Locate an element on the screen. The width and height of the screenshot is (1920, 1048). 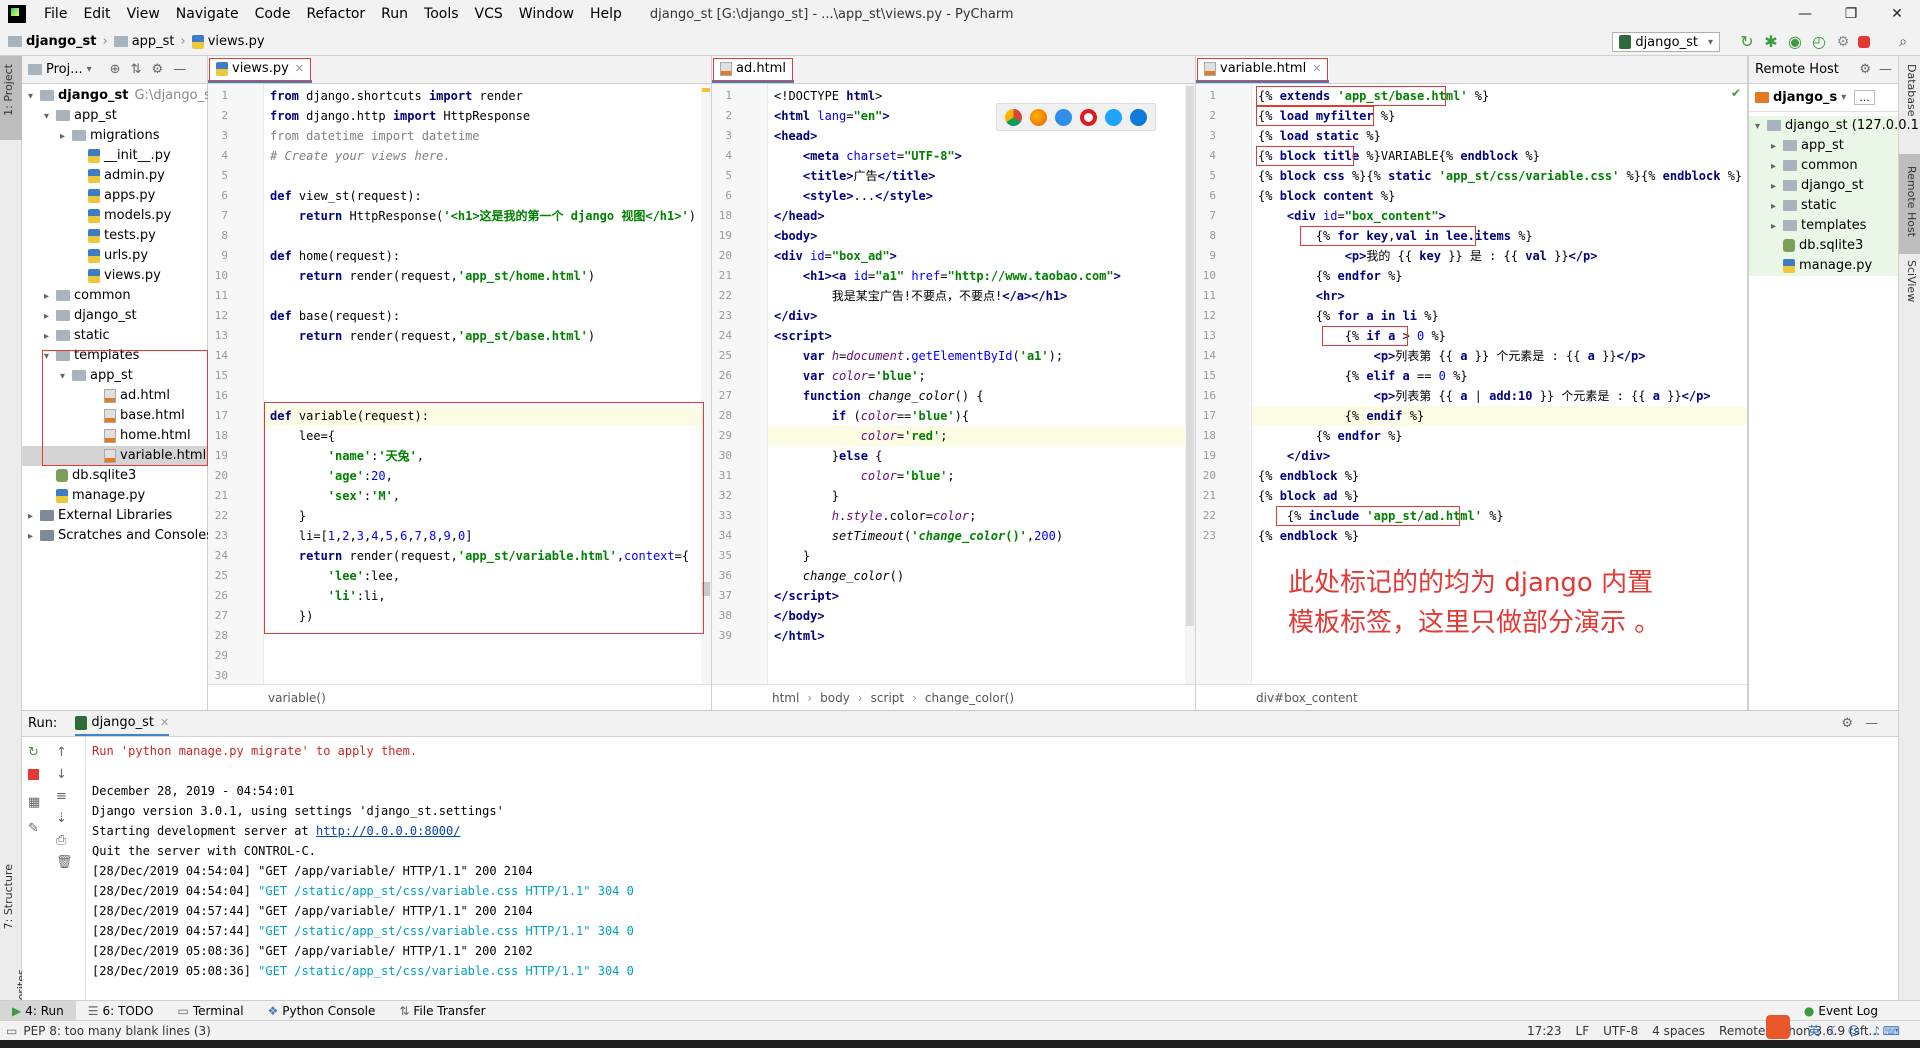
opera-icon is located at coordinates (1088, 117).